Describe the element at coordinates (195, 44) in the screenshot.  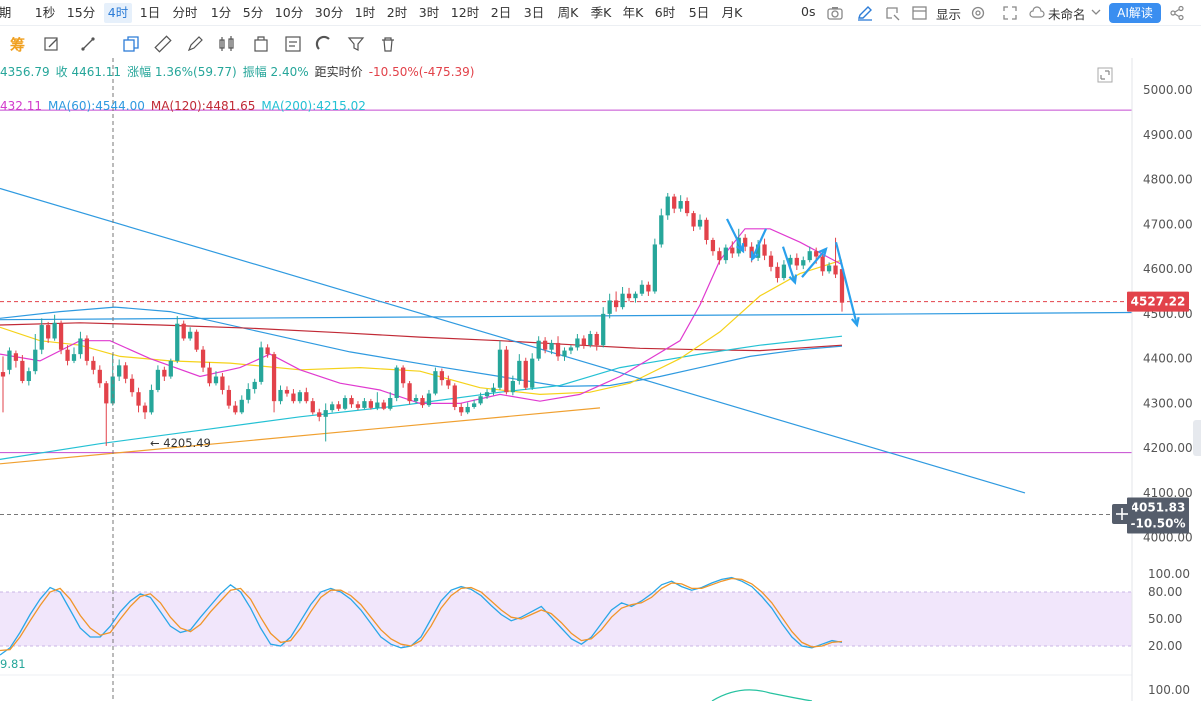
I see `brush-icon` at that location.